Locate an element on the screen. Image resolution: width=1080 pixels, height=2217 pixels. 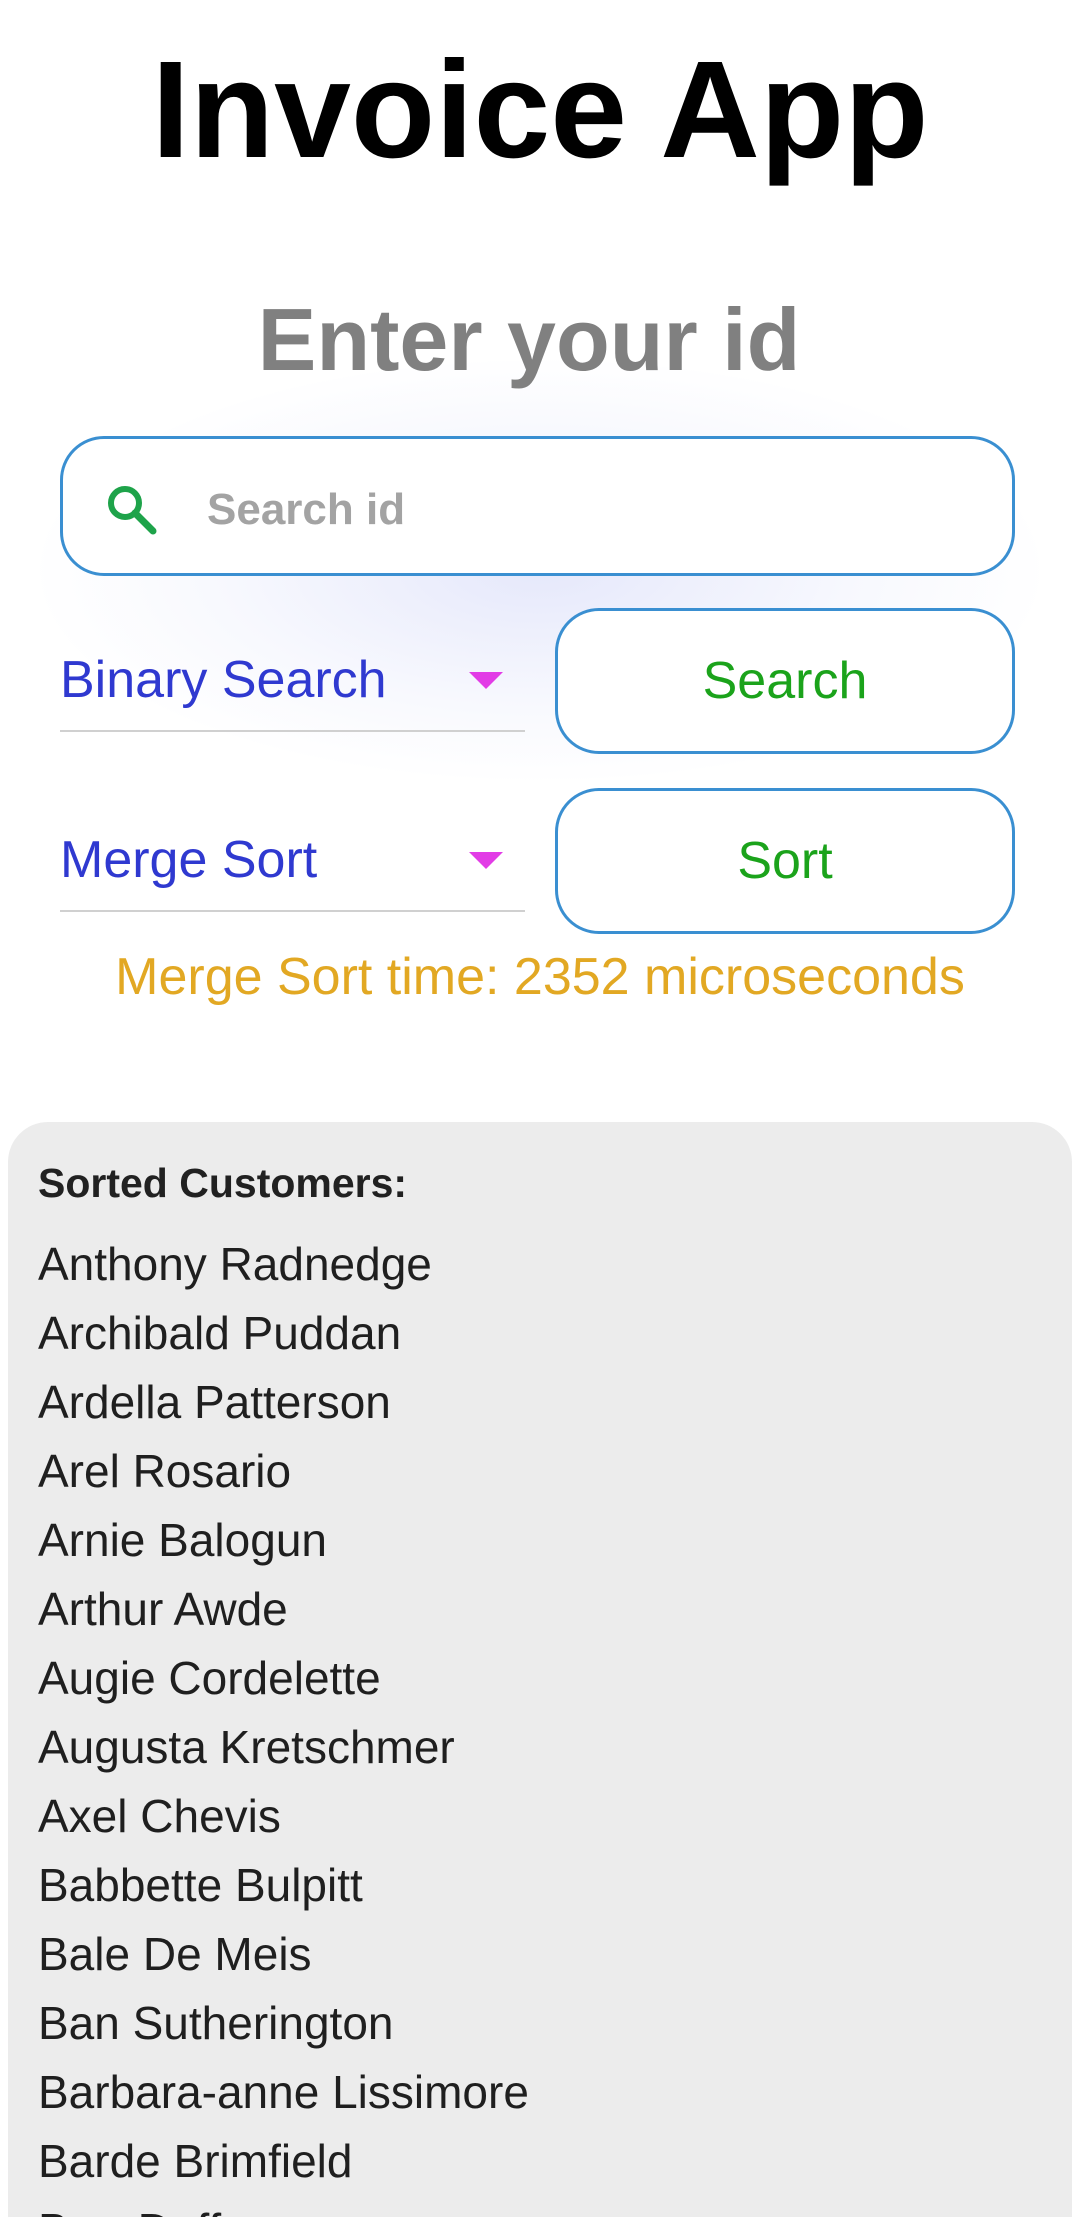
sort-algorithm-label: Merge Sort is located at coordinates (189, 860).